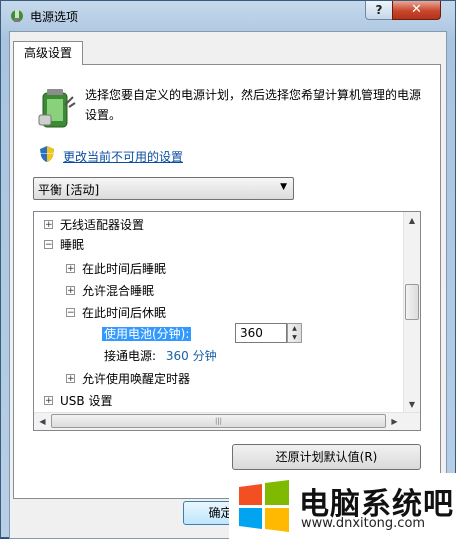  What do you see at coordinates (228, 16) in the screenshot?
I see `title-bar: 电源选项 ? ✕` at bounding box center [228, 16].